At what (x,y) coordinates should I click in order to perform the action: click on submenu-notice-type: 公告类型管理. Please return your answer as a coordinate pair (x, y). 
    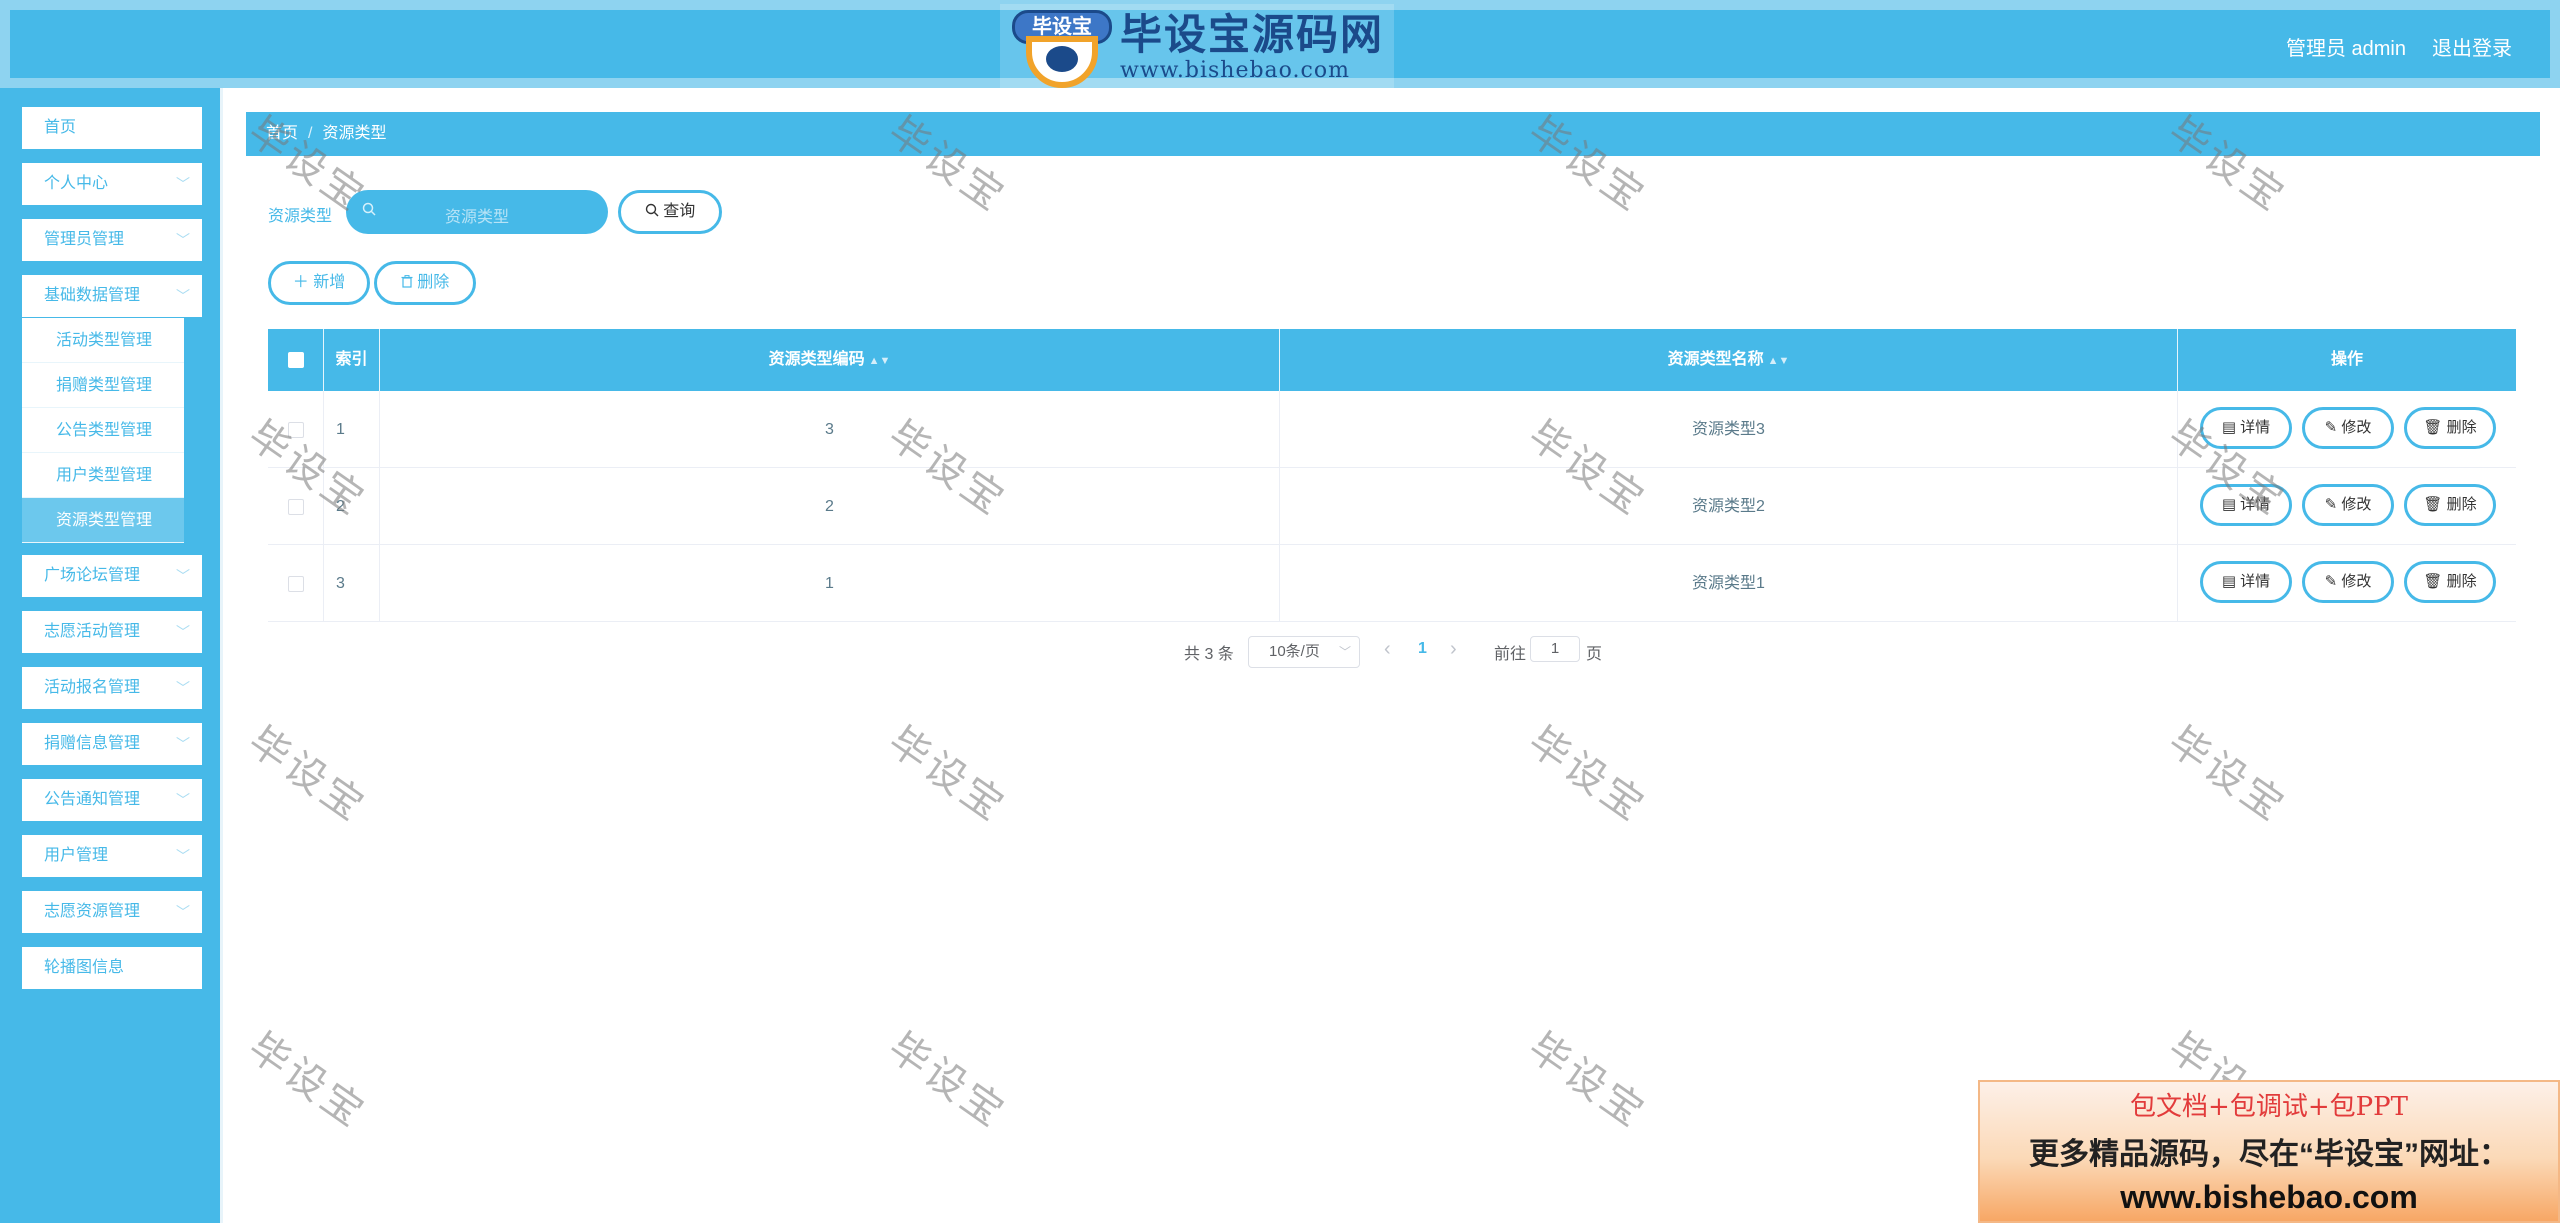
    Looking at the image, I should click on (103, 430).